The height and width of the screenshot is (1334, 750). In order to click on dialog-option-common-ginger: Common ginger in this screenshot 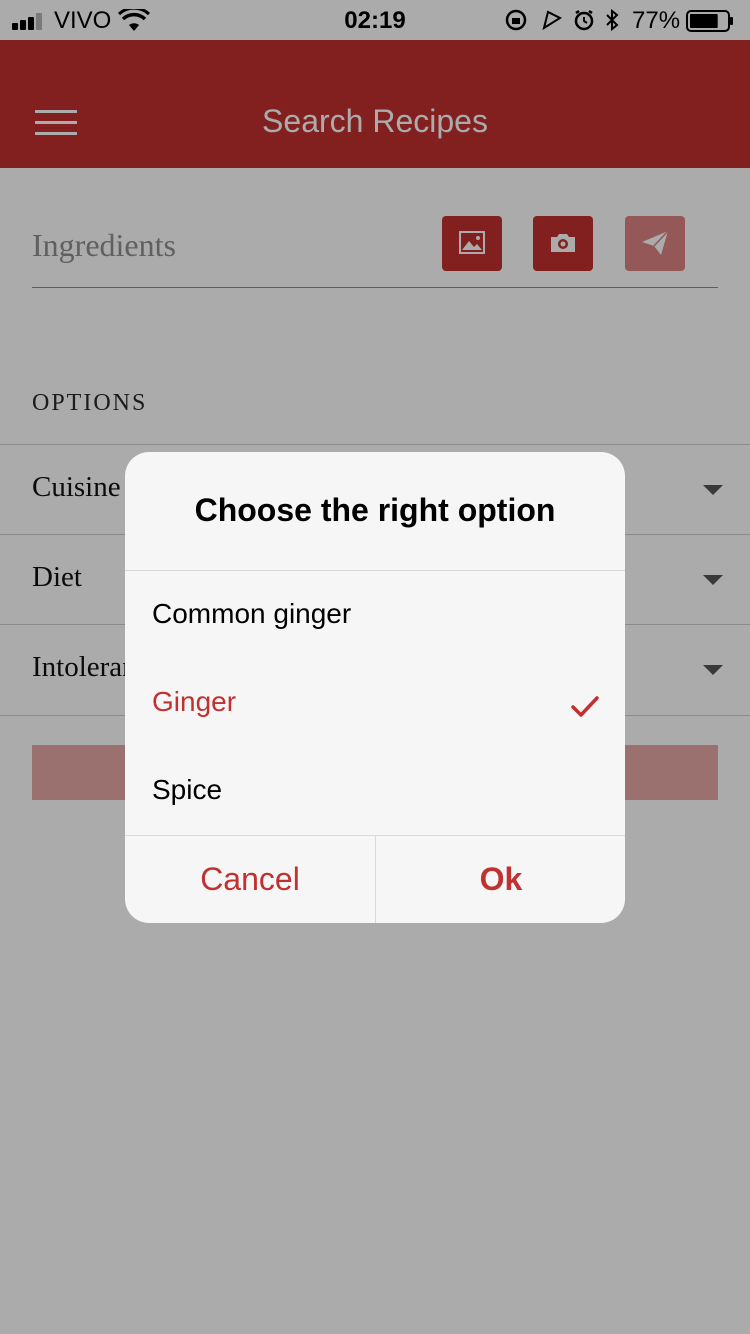, I will do `click(375, 615)`.